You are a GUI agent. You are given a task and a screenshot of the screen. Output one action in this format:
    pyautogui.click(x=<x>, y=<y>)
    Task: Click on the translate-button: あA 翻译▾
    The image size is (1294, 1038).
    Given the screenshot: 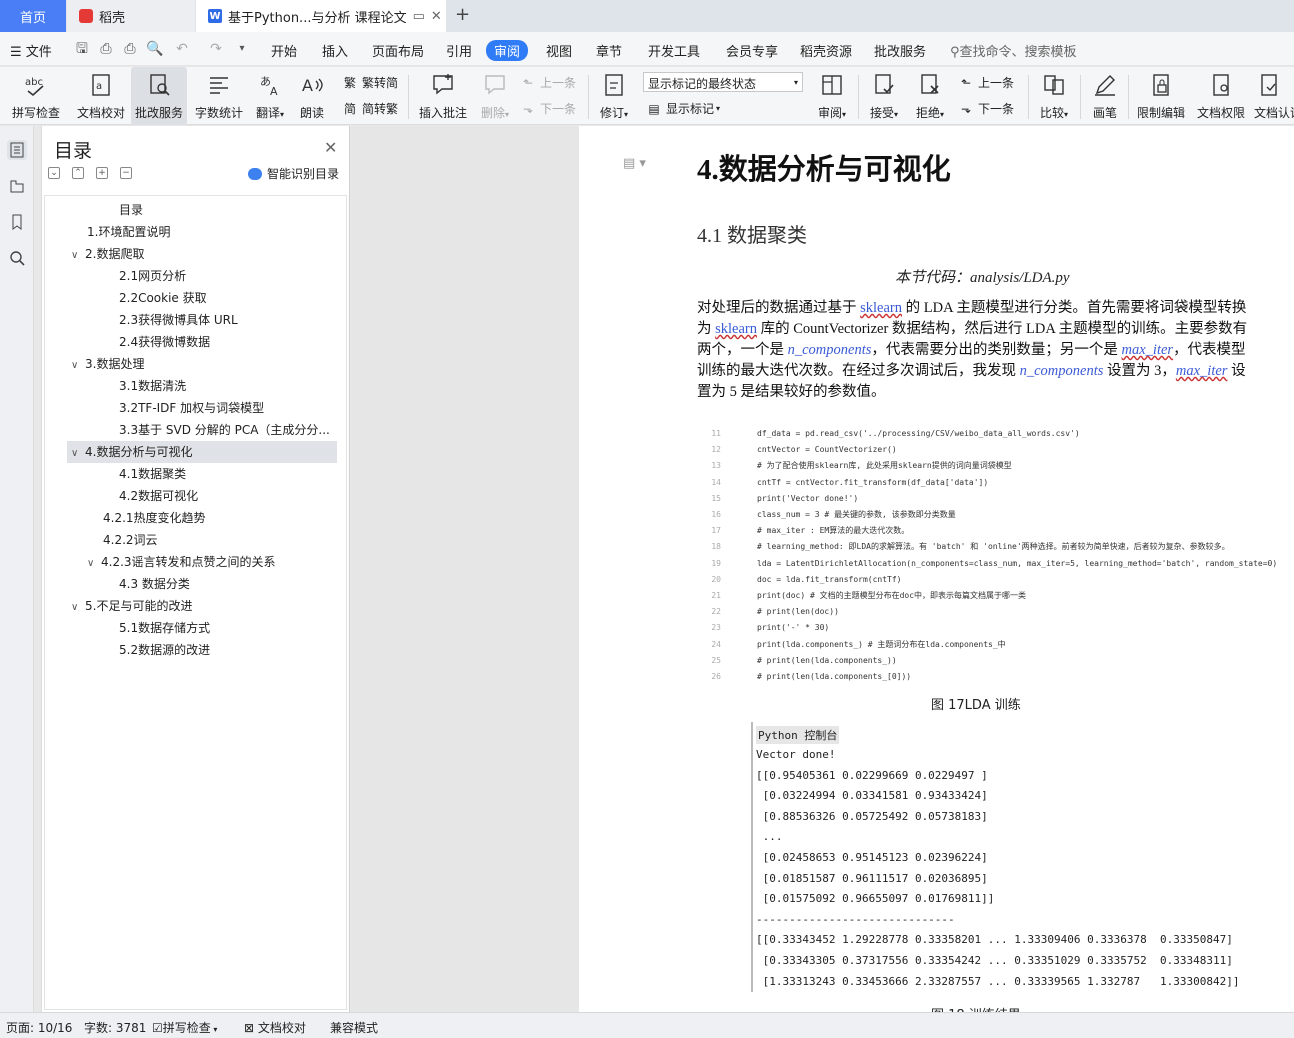 What is the action you would take?
    pyautogui.click(x=270, y=96)
    